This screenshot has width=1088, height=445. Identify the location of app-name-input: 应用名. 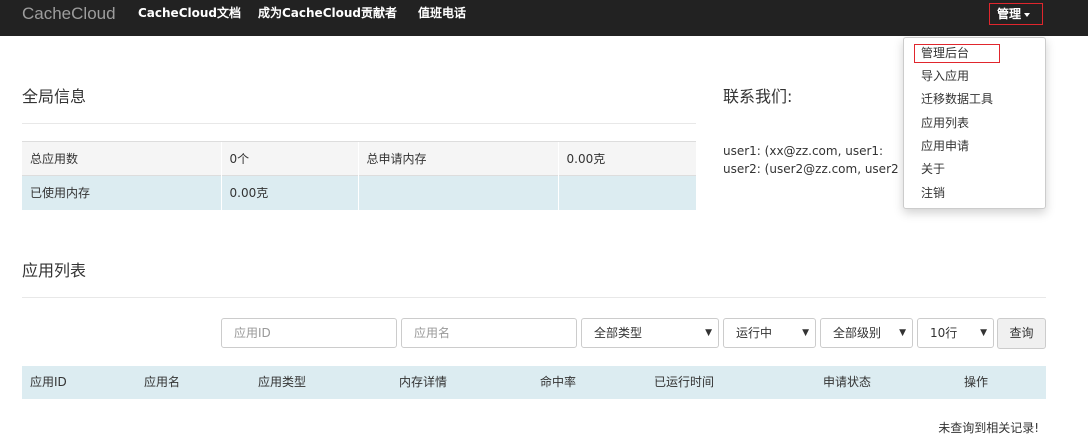
(489, 333).